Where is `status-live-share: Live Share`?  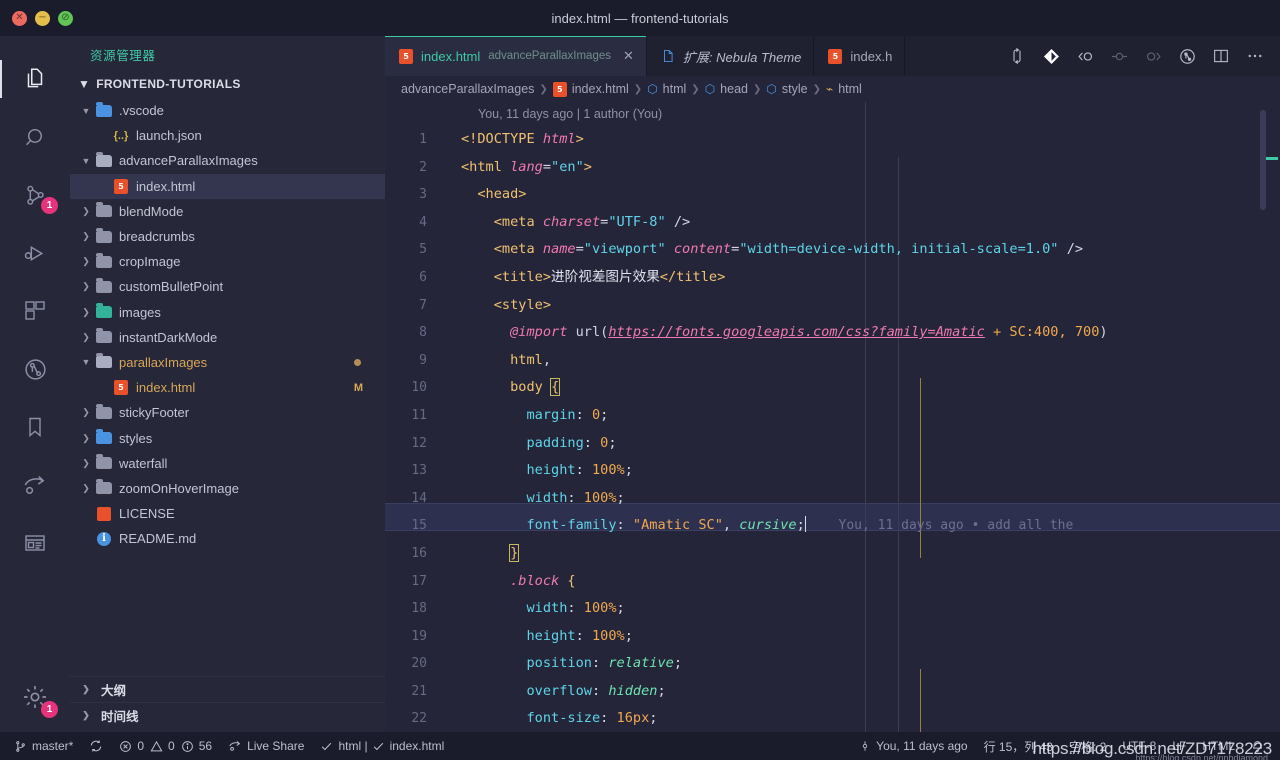 status-live-share: Live Share is located at coordinates (266, 746).